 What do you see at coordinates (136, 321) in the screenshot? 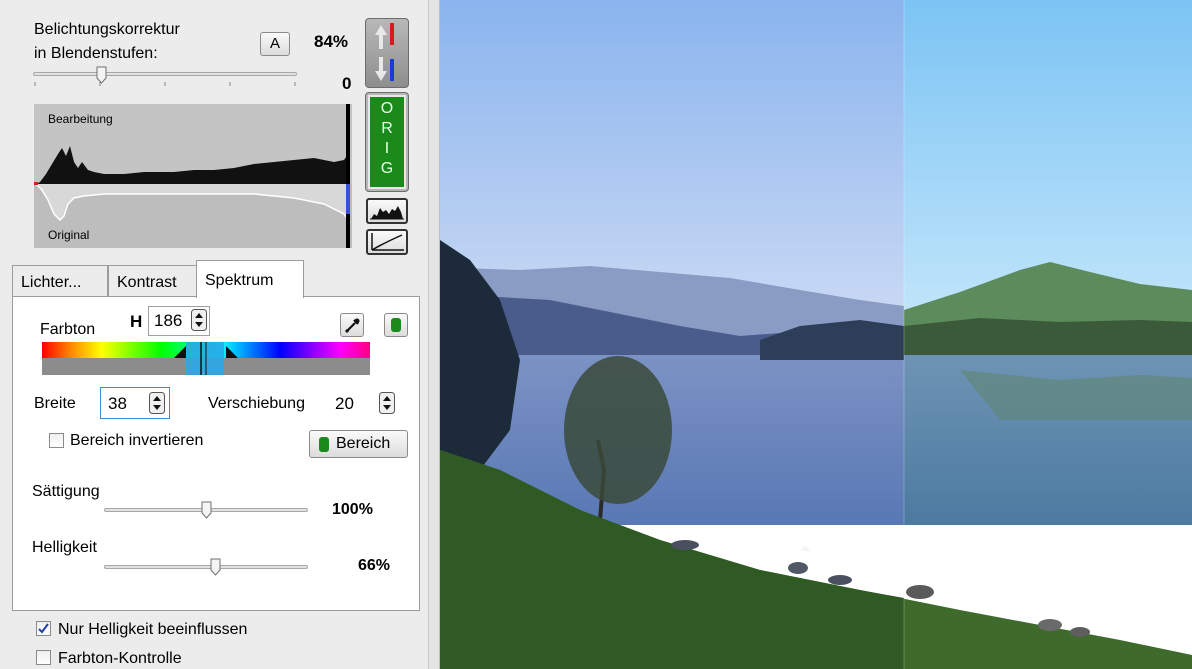
I see `hue-h-label: H` at bounding box center [136, 321].